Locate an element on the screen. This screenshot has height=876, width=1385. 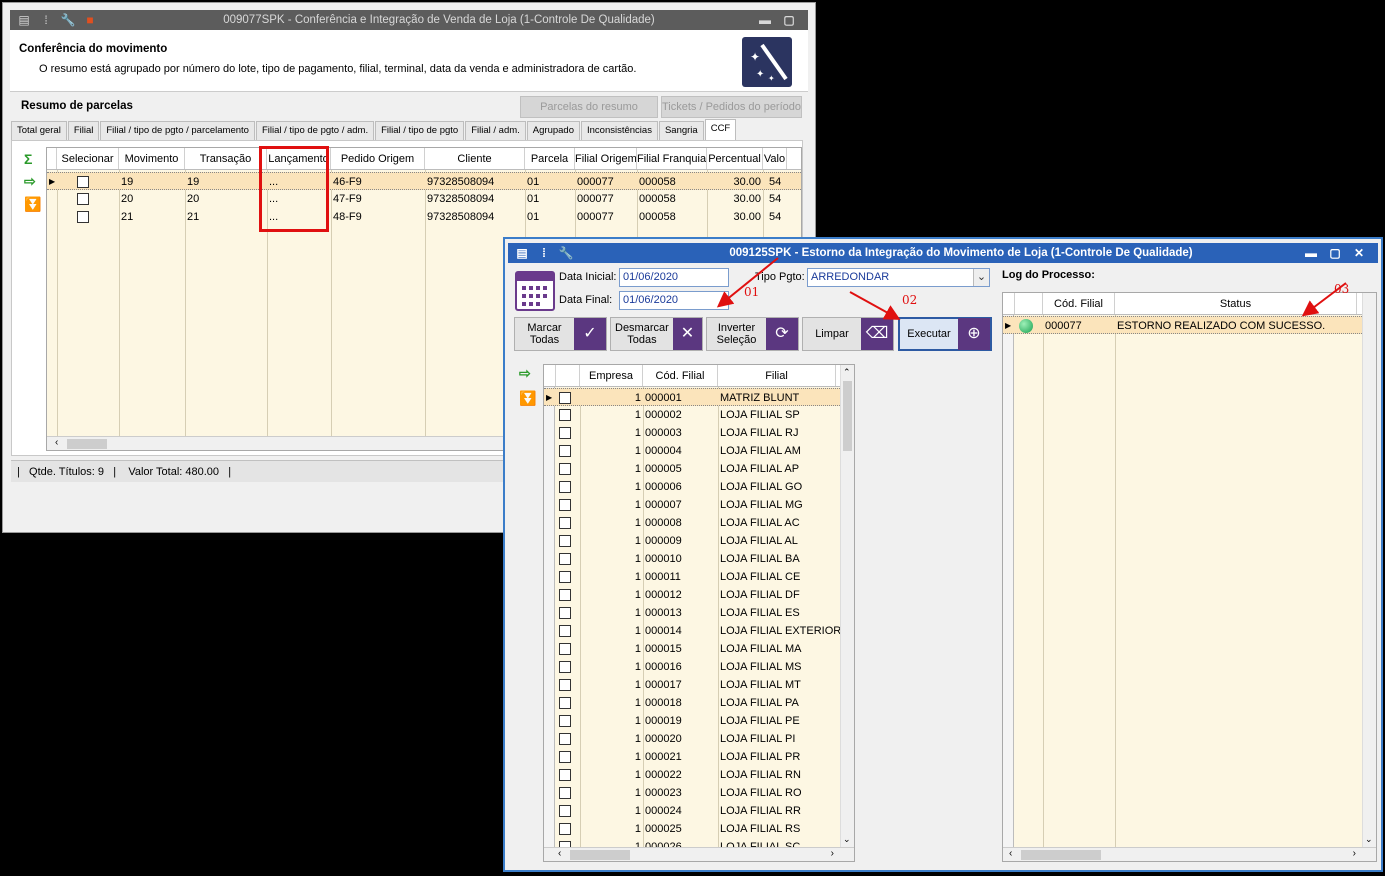
annotation-03: 03 is located at coordinates (1342, 289).